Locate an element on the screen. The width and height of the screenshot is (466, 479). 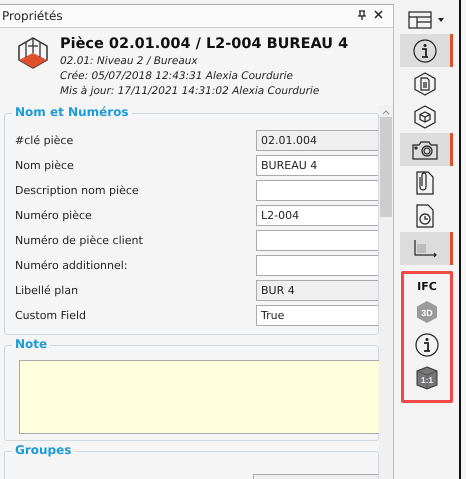
scrollbar-thumb is located at coordinates (386, 167).